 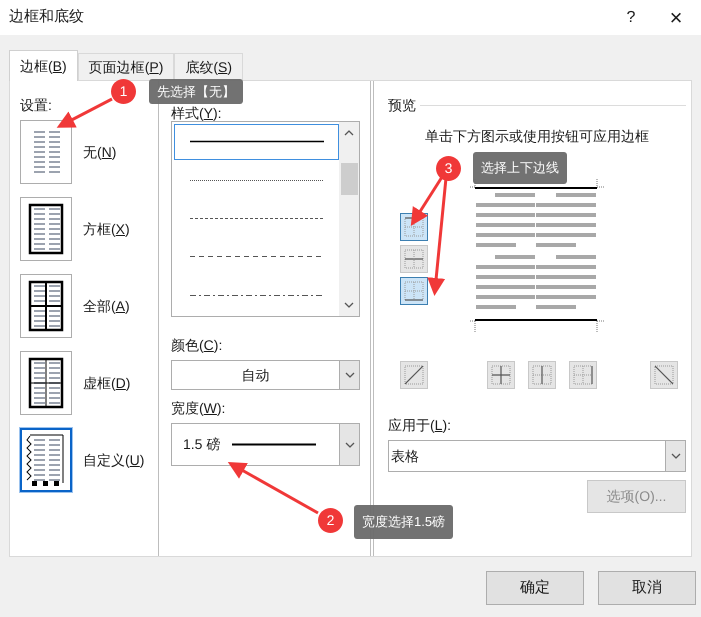 I want to click on preview-hint: 单击下方图示或使用按钮可应用边框, so click(x=537, y=136).